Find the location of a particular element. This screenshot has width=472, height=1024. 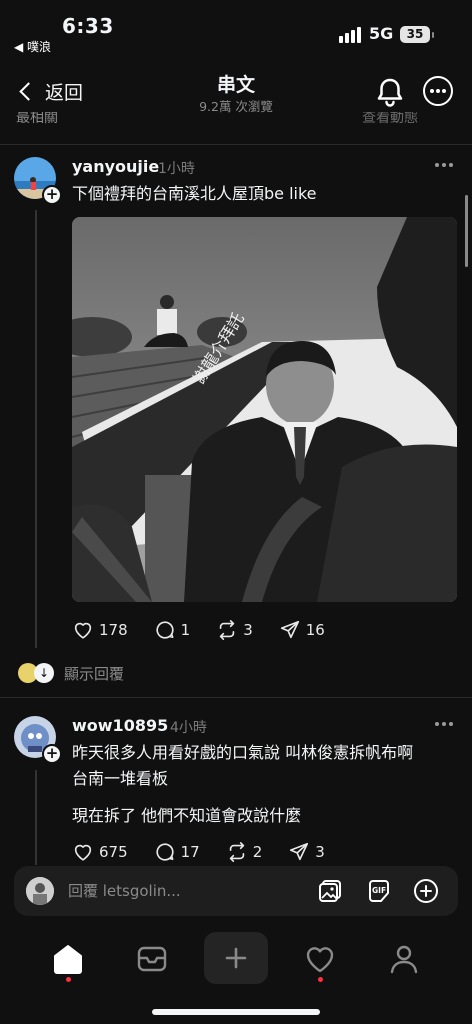

network-type: 5G is located at coordinates (381, 33).